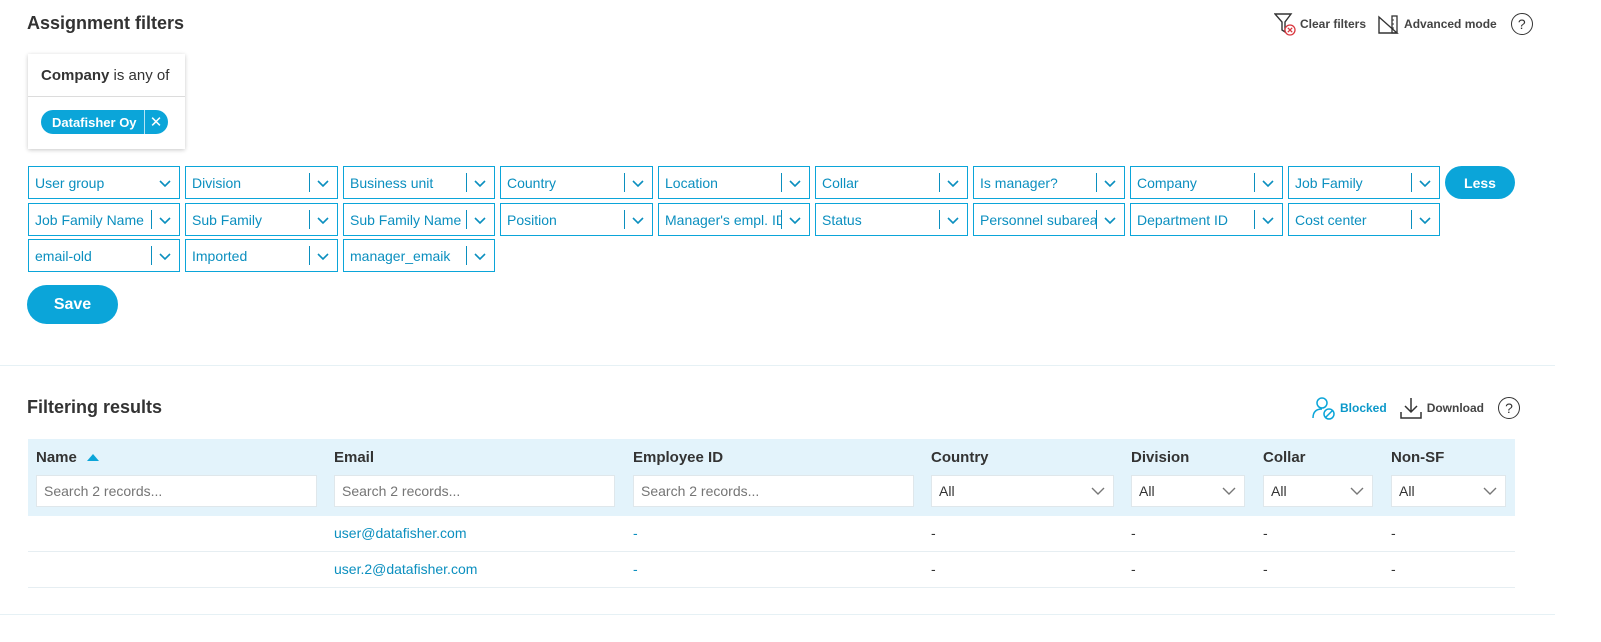 The width and height of the screenshot is (1601, 642). Describe the element at coordinates (1417, 457) in the screenshot. I see `column-header-non-sf: Non-SF` at that location.